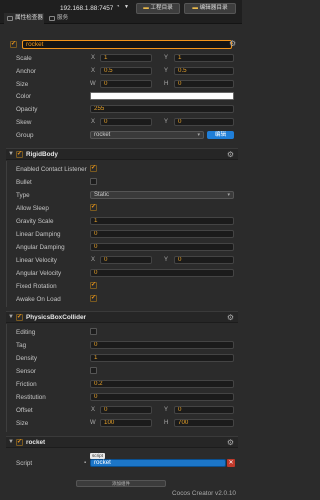 The image size is (320, 500). What do you see at coordinates (36, 442) in the screenshot?
I see `script-component-title: rocket` at bounding box center [36, 442].